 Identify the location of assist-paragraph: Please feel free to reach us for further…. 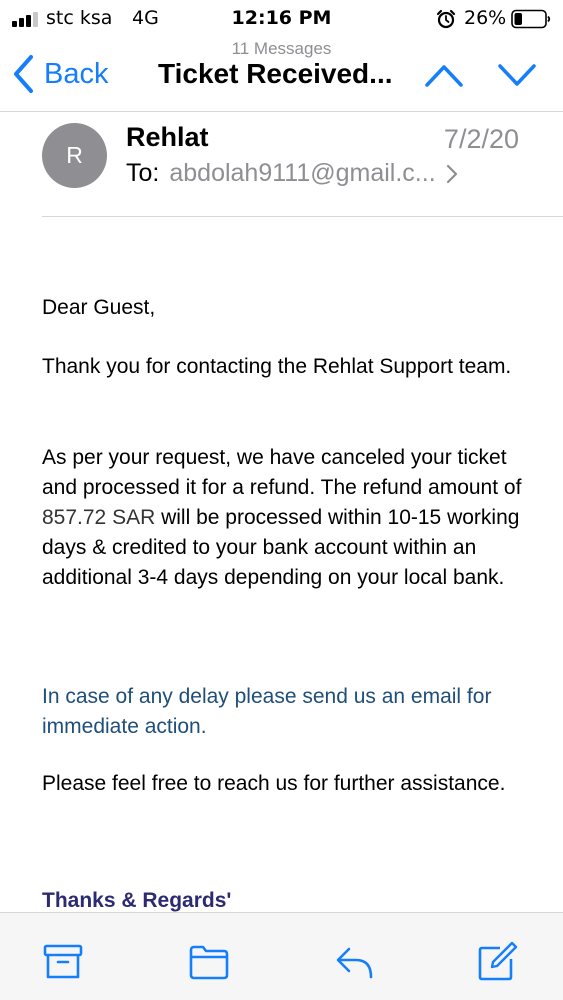
(274, 783).